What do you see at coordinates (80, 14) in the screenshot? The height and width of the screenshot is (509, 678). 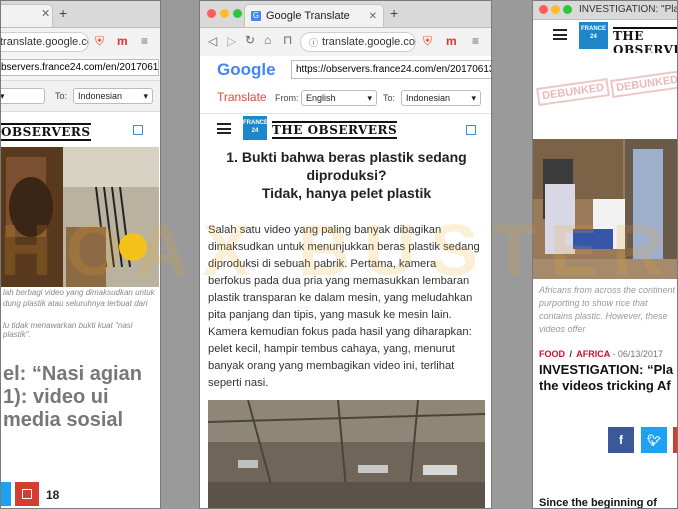 I see `left-tab-bar: ✕ +` at bounding box center [80, 14].